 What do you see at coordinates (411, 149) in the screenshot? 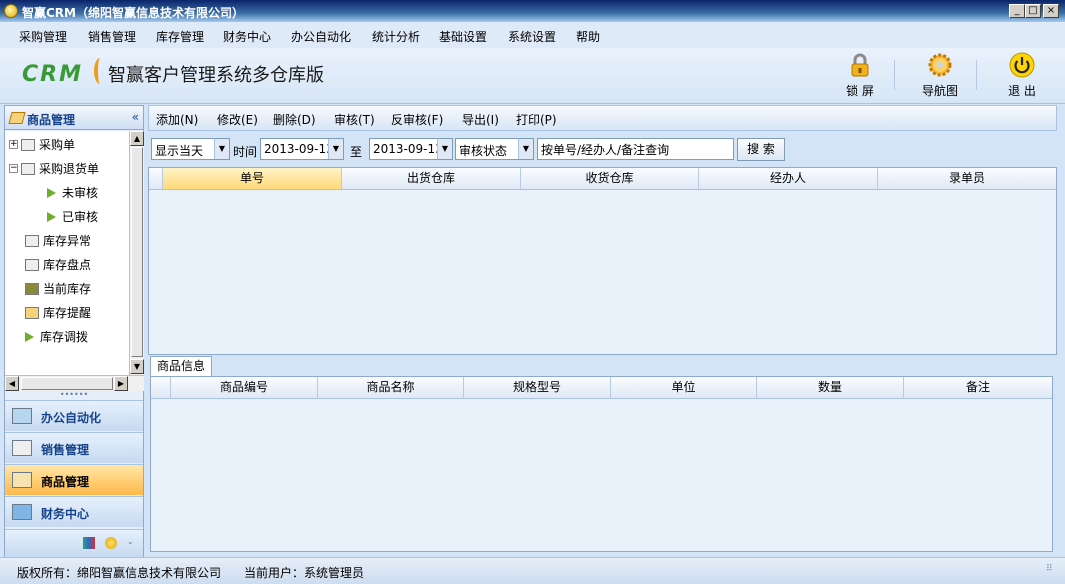
I see `date-to-picker: 2013-09-13 ▼` at bounding box center [411, 149].